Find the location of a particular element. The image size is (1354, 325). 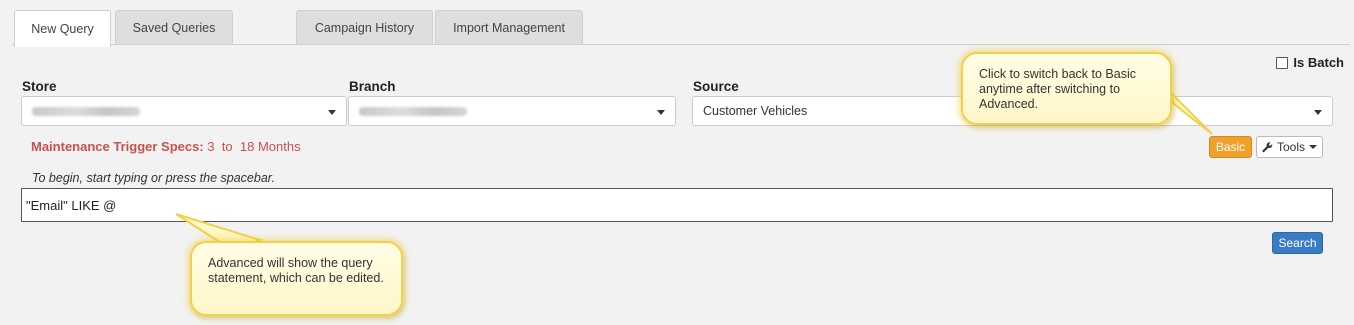

tab-label: Import Management is located at coordinates (509, 28).